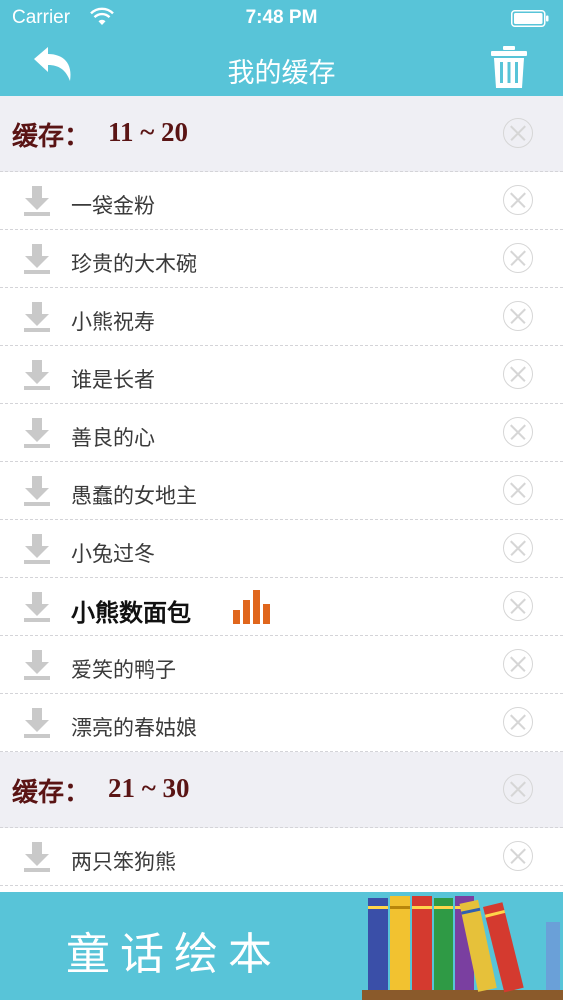 This screenshot has width=563, height=1000. Describe the element at coordinates (281, 375) in the screenshot. I see `list-item: 谁是长者` at that location.